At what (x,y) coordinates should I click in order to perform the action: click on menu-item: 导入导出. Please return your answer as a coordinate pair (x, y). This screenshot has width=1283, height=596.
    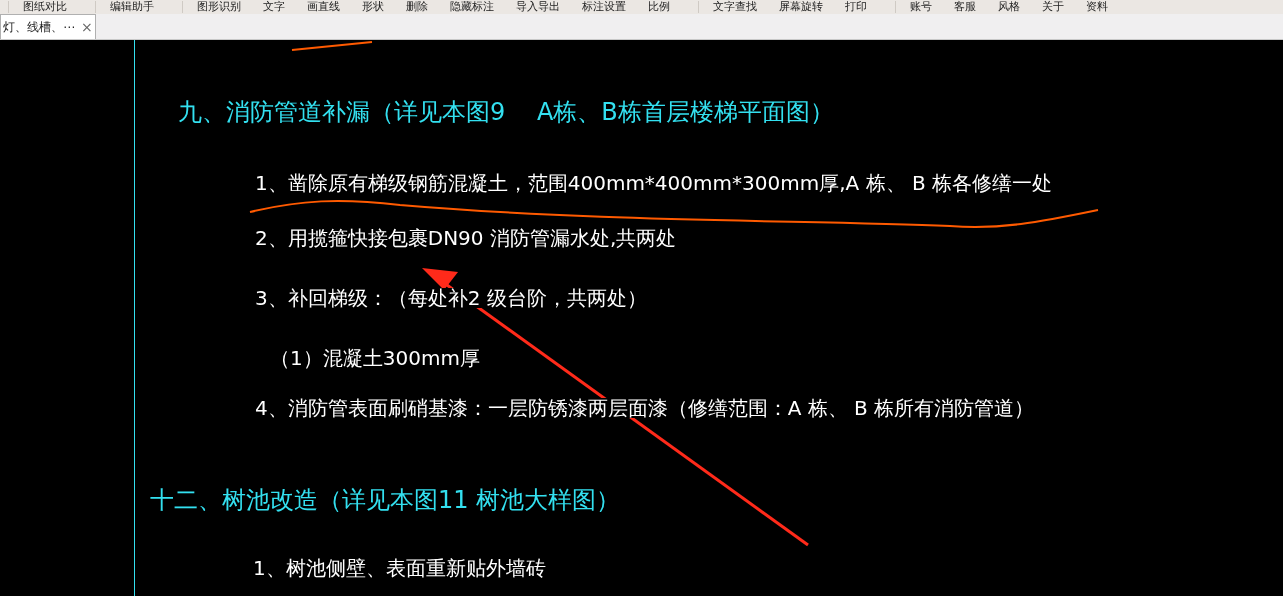
    Looking at the image, I should click on (538, 7).